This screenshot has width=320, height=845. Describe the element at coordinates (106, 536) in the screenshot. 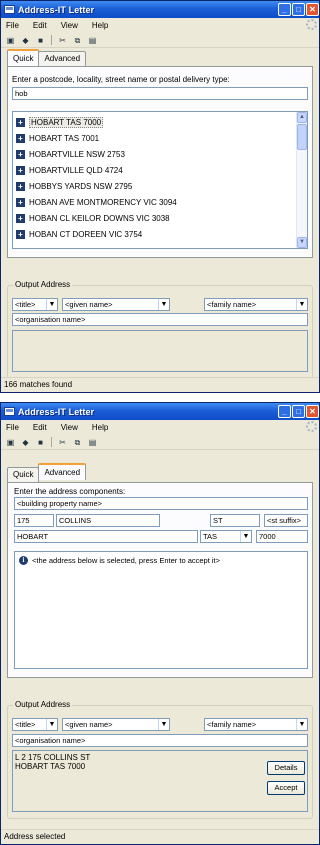

I see `locality-field: HOBART` at that location.